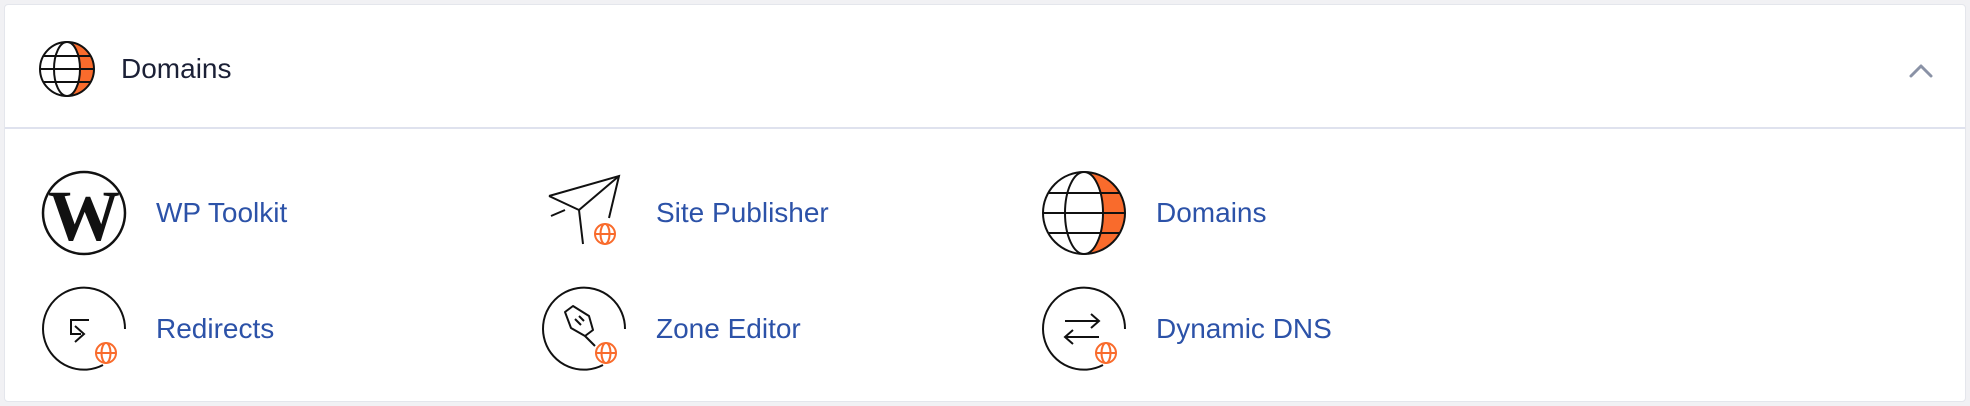 This screenshot has height=406, width=1970. I want to click on wordpress-icon: W, so click(84, 213).